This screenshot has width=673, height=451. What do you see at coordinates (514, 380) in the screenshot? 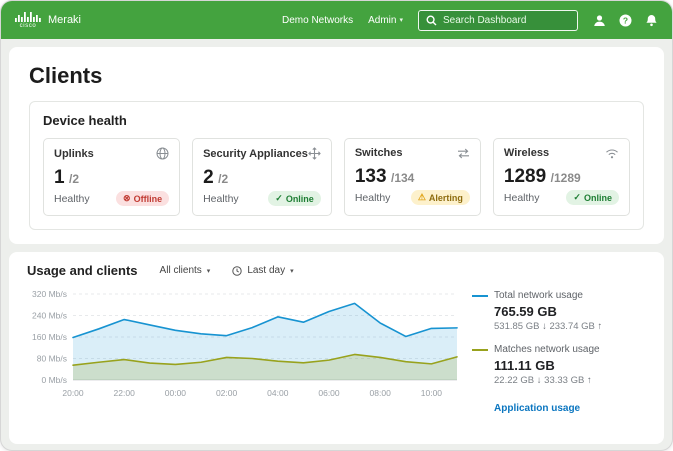
I see `download-total: 22.22 GB` at bounding box center [514, 380].